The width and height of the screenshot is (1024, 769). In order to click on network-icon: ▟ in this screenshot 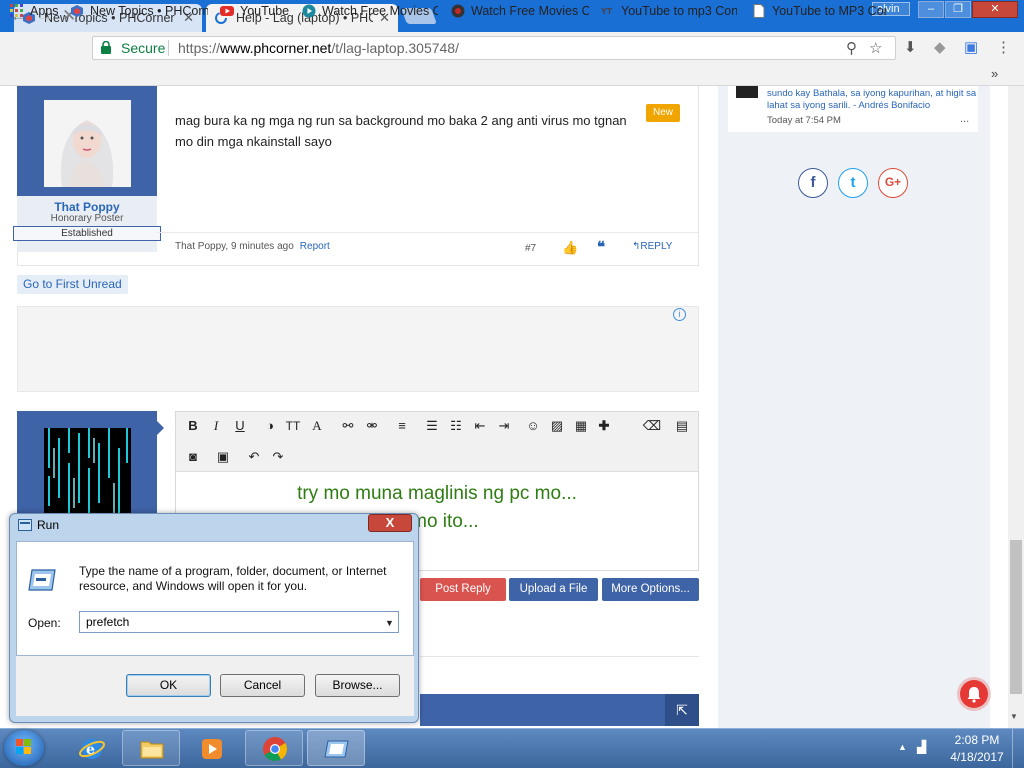, I will do `click(921, 747)`.